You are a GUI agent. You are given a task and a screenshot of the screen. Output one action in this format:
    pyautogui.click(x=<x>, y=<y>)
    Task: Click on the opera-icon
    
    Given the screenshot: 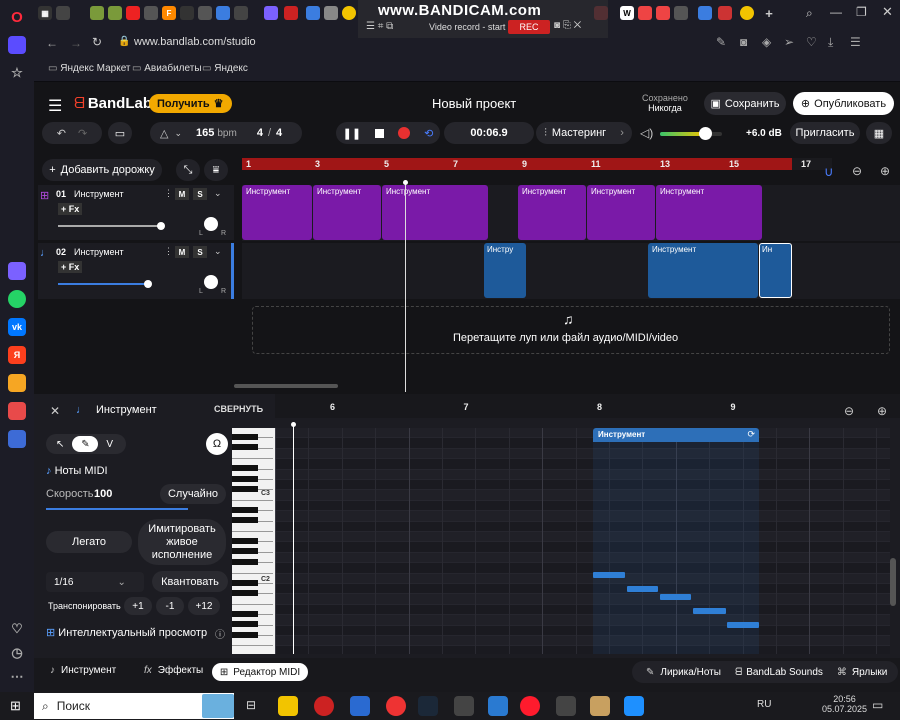 What is the action you would take?
    pyautogui.click(x=530, y=706)
    